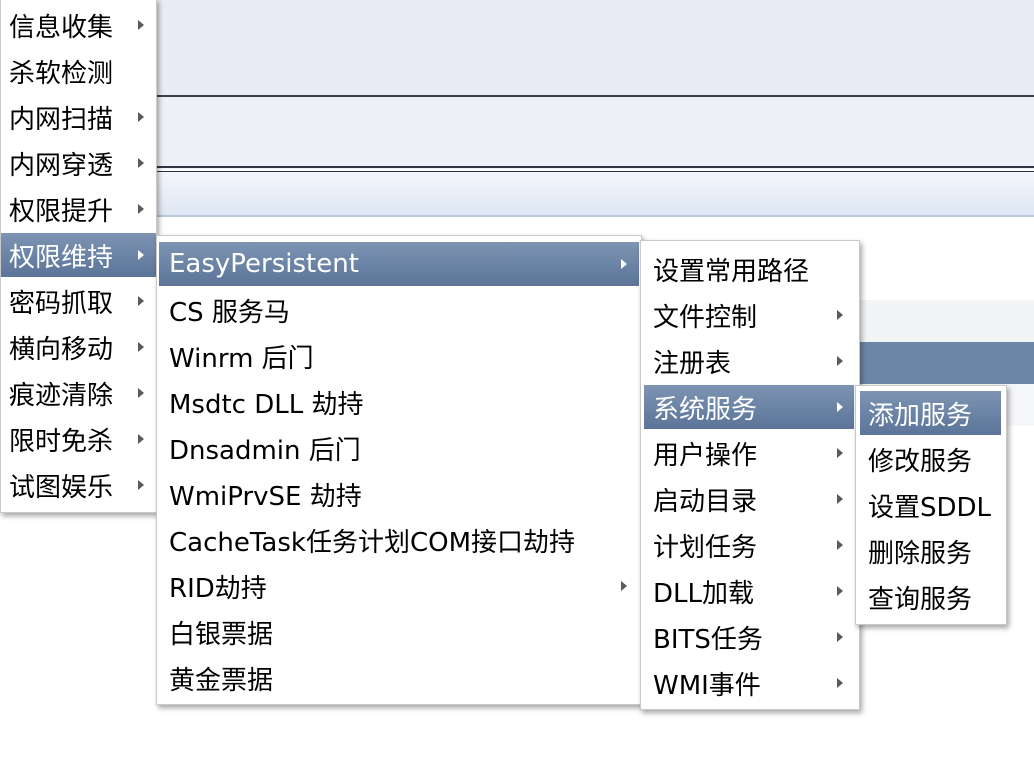 The image size is (1034, 764). I want to click on main-menu-item: 横向移动, so click(78, 347).